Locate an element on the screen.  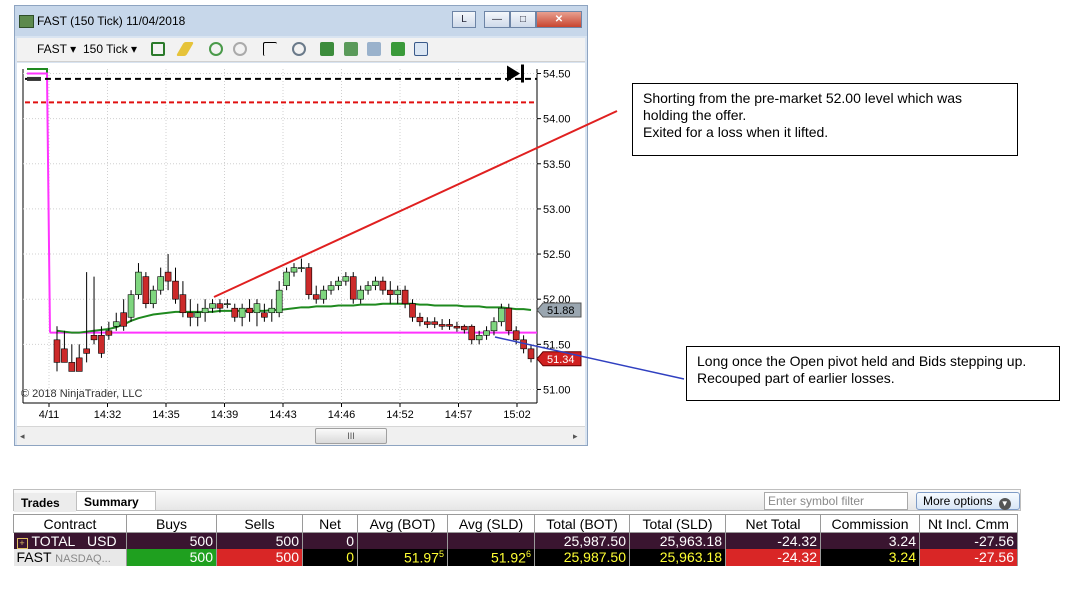
close-button: ✕ is located at coordinates (559, 19).